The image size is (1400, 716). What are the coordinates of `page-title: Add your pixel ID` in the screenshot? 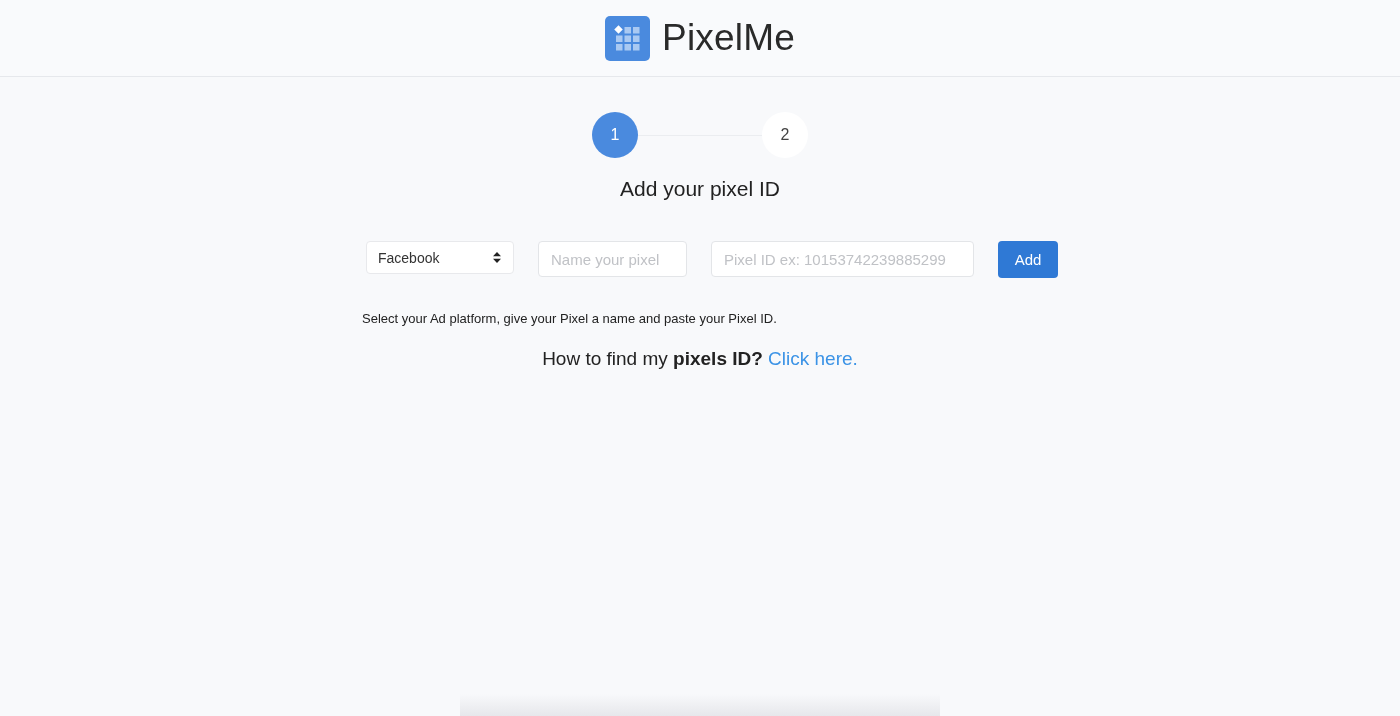 It's located at (700, 189).